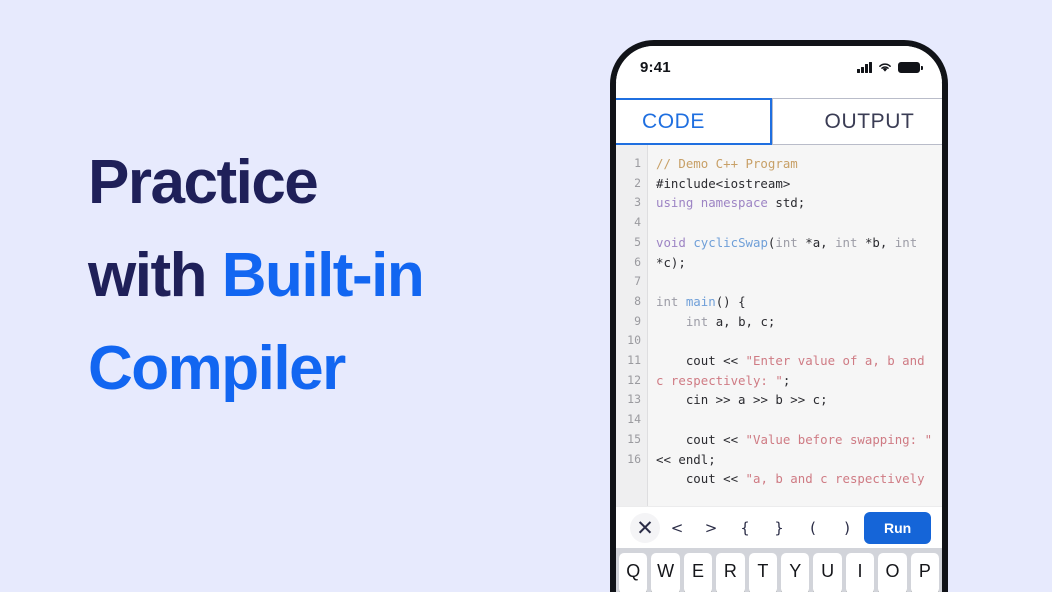 The height and width of the screenshot is (592, 1052). What do you see at coordinates (698, 572) in the screenshot?
I see `keyboard-key: E` at bounding box center [698, 572].